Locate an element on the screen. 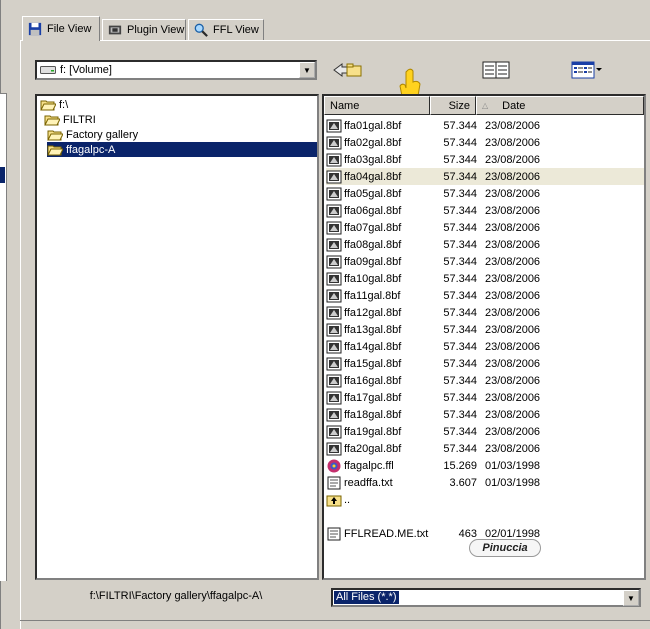 This screenshot has height=629, width=650. file-row: readffa.txt 3.607 01/03/1998 is located at coordinates (485, 482).